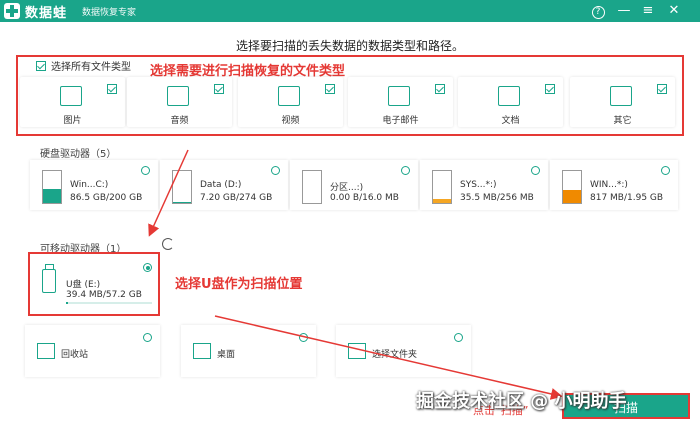 The image size is (700, 427). I want to click on file-type-label: 音频, so click(179, 121).